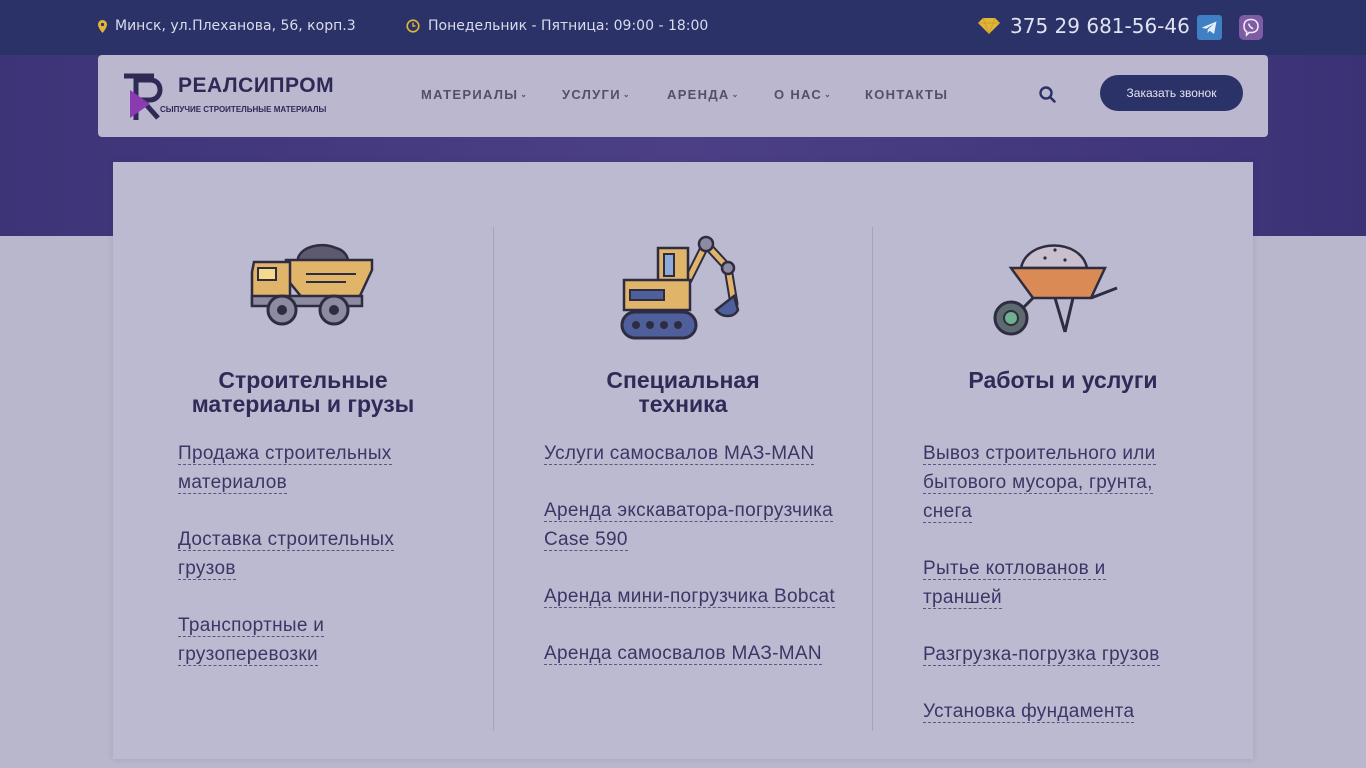  I want to click on nav-about-label: О НАС, so click(798, 94).